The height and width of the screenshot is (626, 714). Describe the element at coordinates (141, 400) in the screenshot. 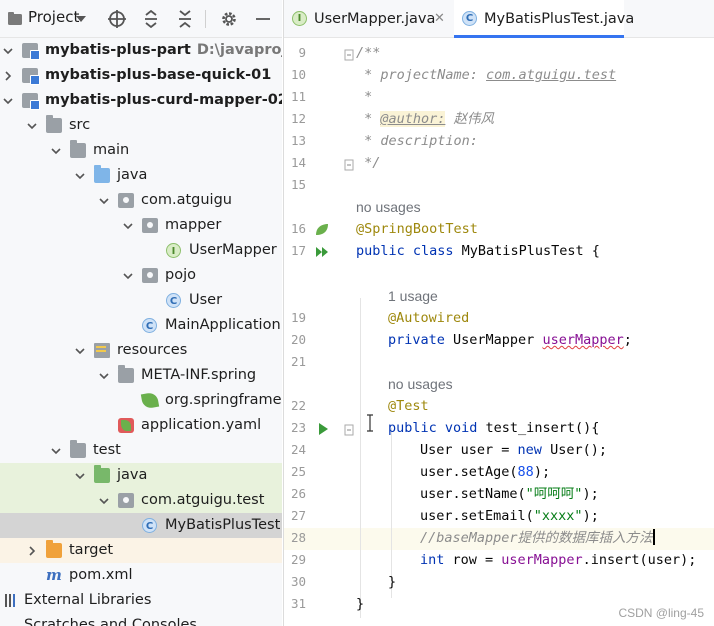

I see `tree-item: org.springframew` at that location.